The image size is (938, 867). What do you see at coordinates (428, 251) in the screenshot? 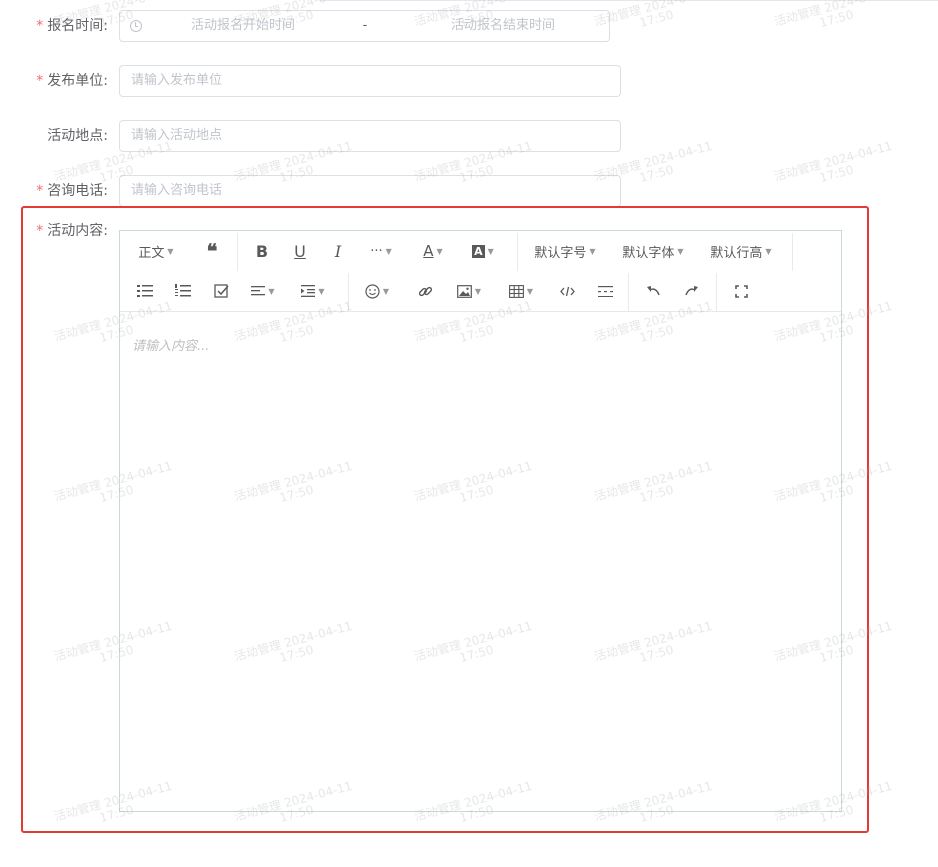
I see `font-color-icon: A` at bounding box center [428, 251].